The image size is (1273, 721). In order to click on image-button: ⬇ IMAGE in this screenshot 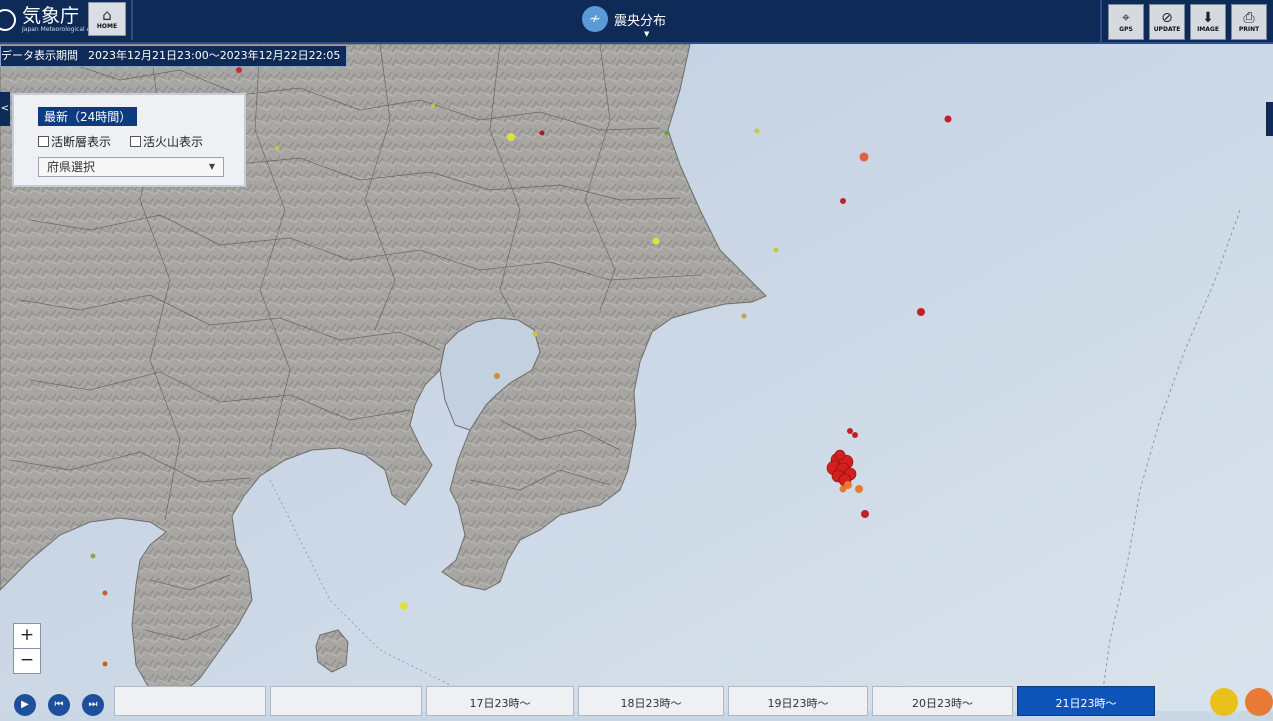, I will do `click(1208, 22)`.